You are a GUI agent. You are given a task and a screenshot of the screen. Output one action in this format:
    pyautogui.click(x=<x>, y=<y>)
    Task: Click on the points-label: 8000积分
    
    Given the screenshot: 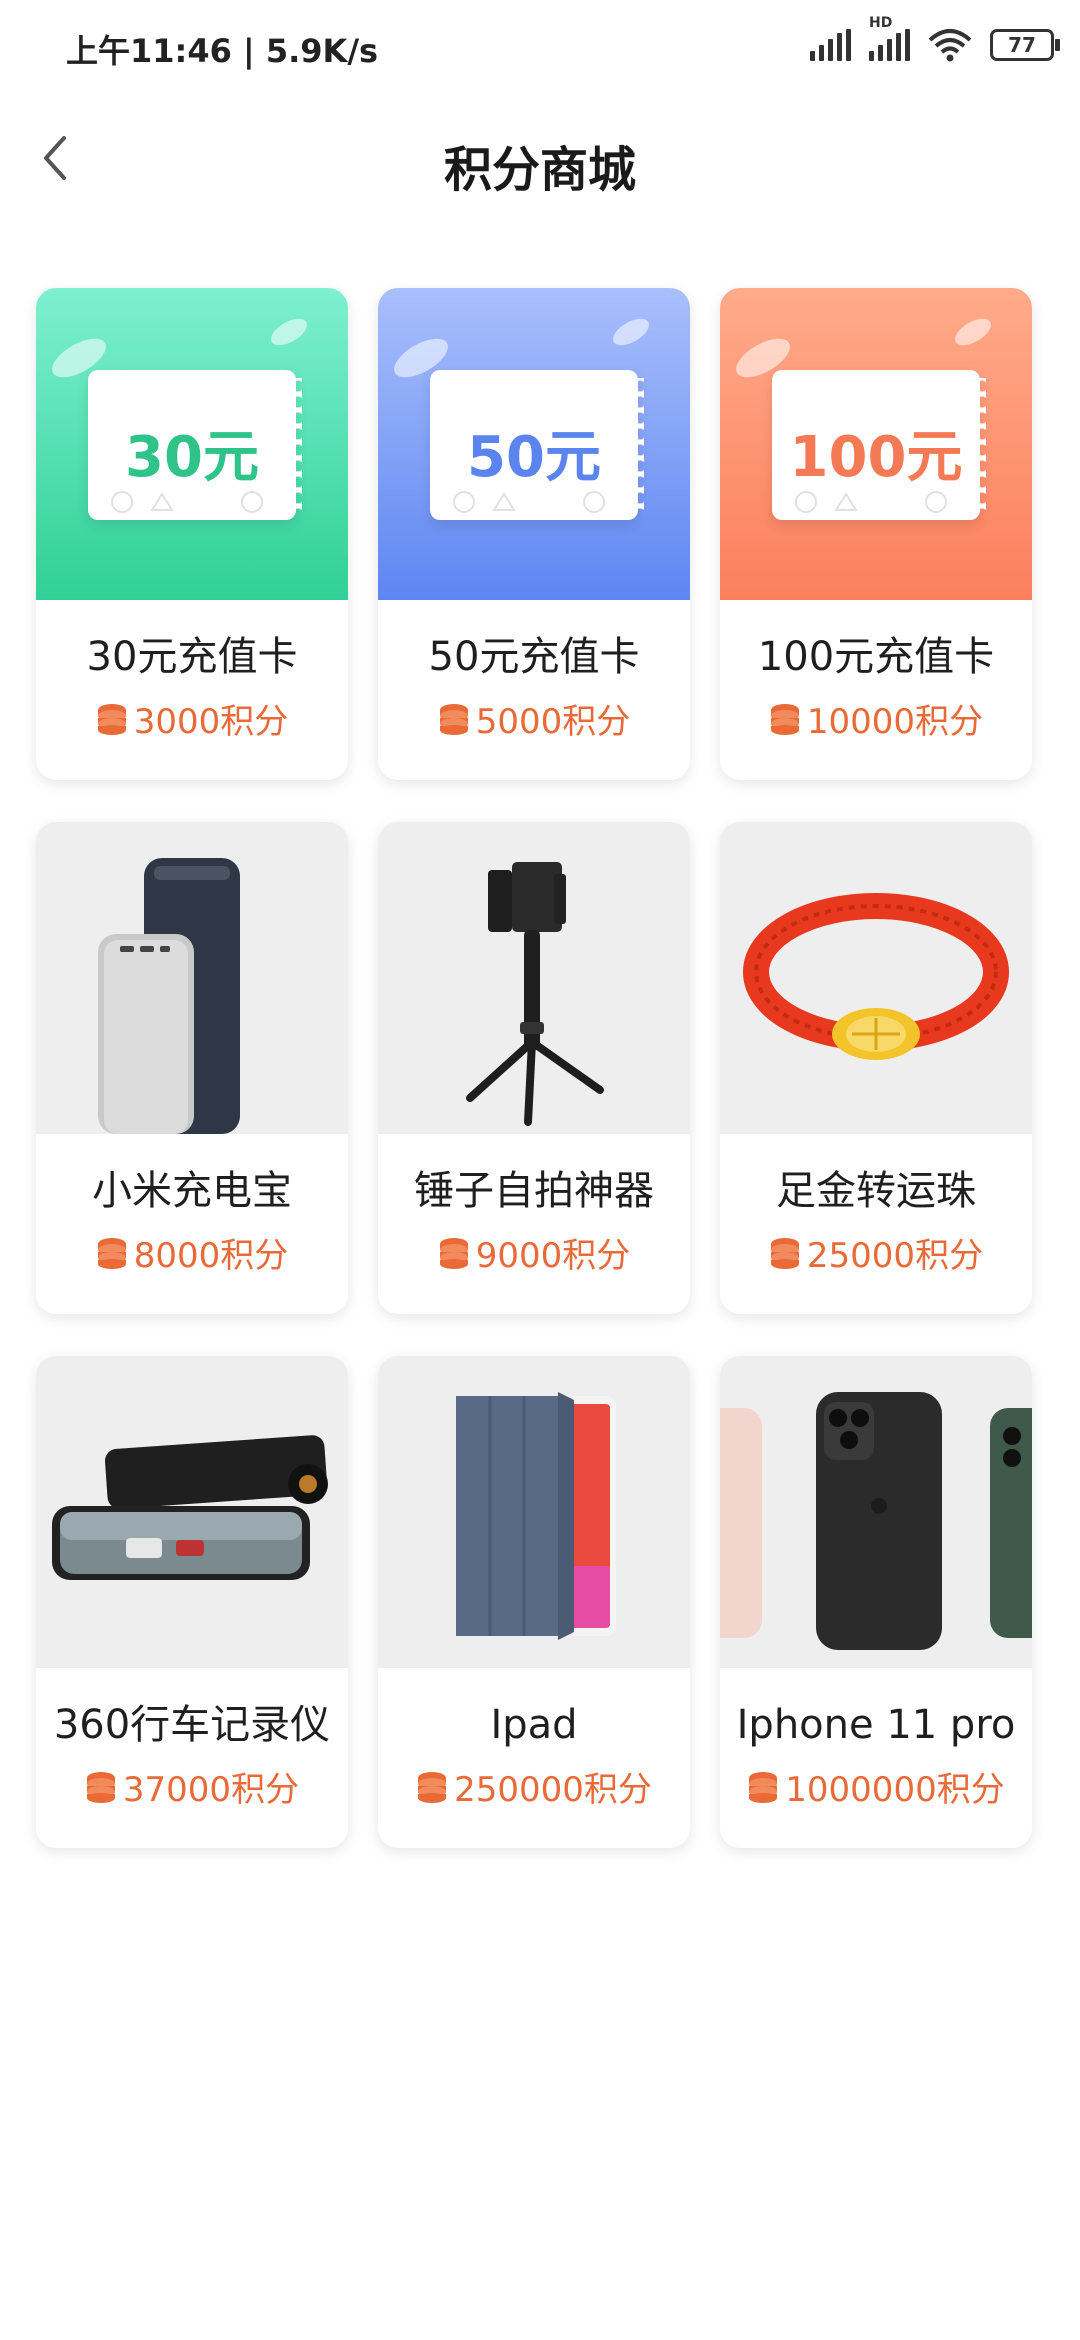 What is the action you would take?
    pyautogui.click(x=211, y=1256)
    